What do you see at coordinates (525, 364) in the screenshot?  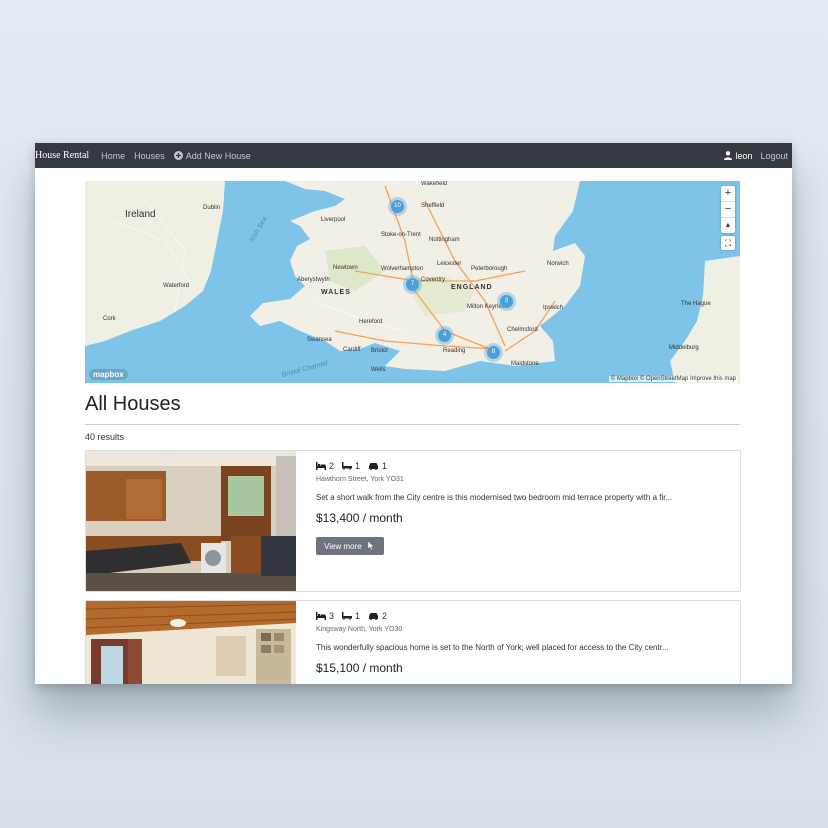 I see `map-label-maidstone: Maidstone` at bounding box center [525, 364].